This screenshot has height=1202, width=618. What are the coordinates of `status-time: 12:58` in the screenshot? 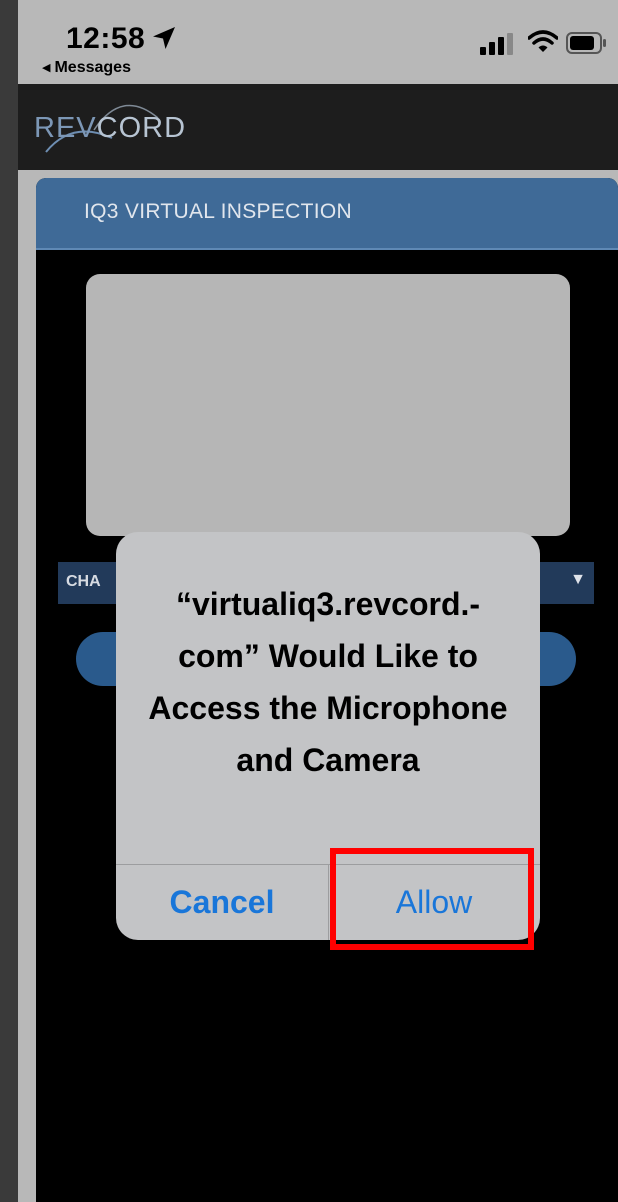 It's located at (106, 38).